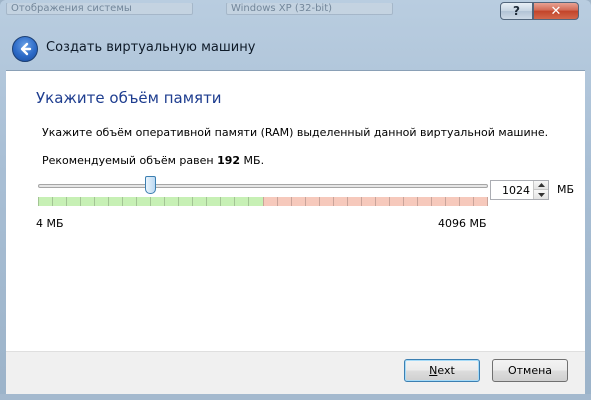 Image resolution: width=591 pixels, height=400 pixels. I want to click on slider-ticks, so click(263, 201).